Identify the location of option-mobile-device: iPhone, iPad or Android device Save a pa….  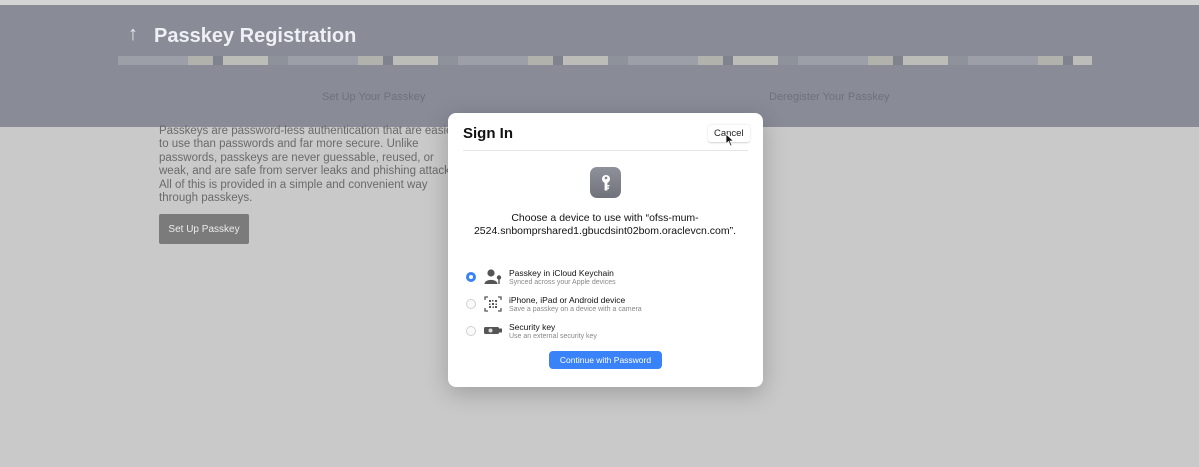
(608, 307).